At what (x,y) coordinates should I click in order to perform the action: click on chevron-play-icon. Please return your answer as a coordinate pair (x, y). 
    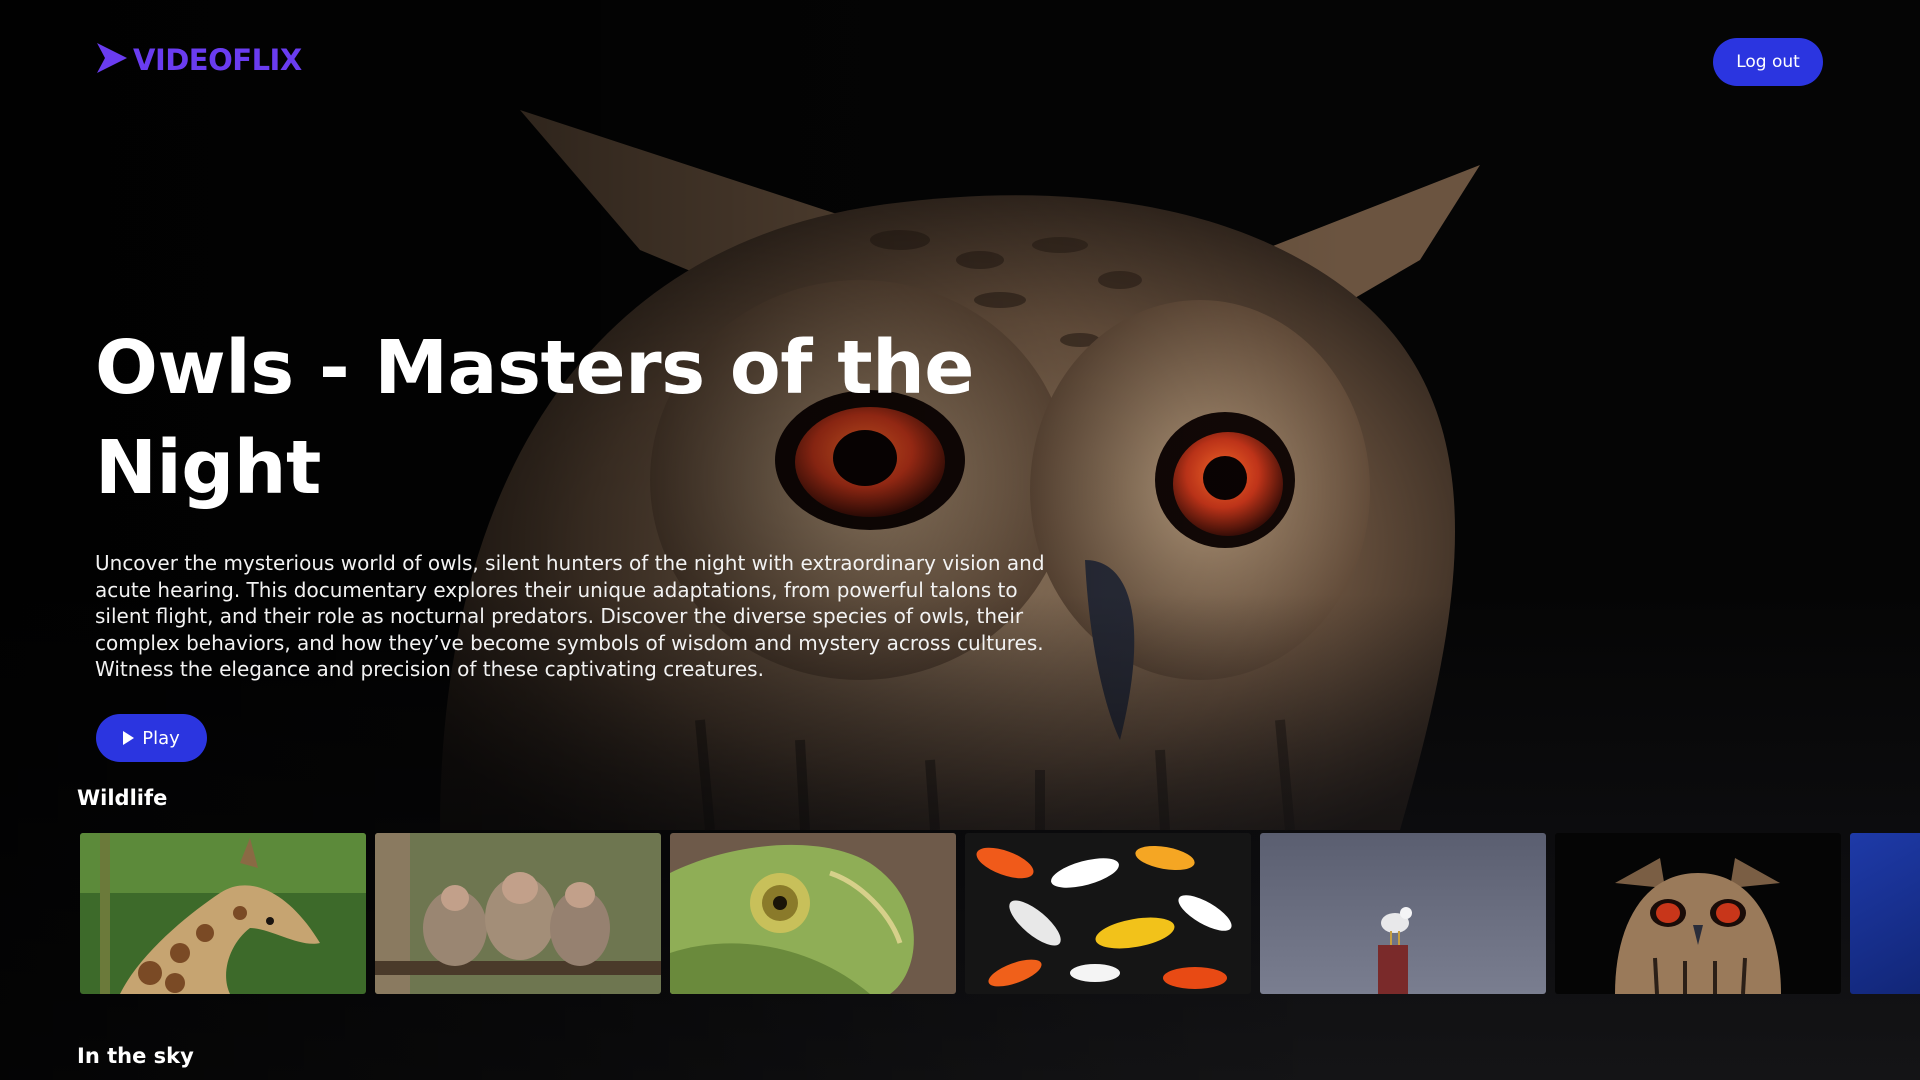
    Looking at the image, I should click on (112, 60).